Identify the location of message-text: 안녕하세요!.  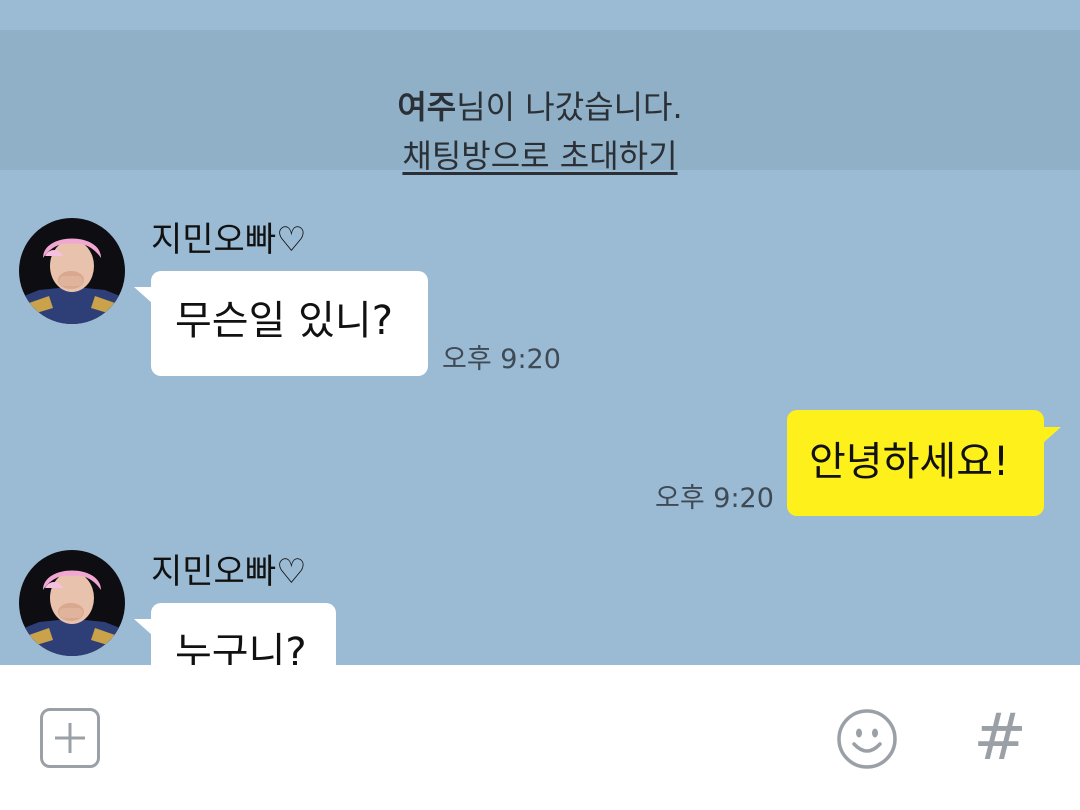
(909, 462).